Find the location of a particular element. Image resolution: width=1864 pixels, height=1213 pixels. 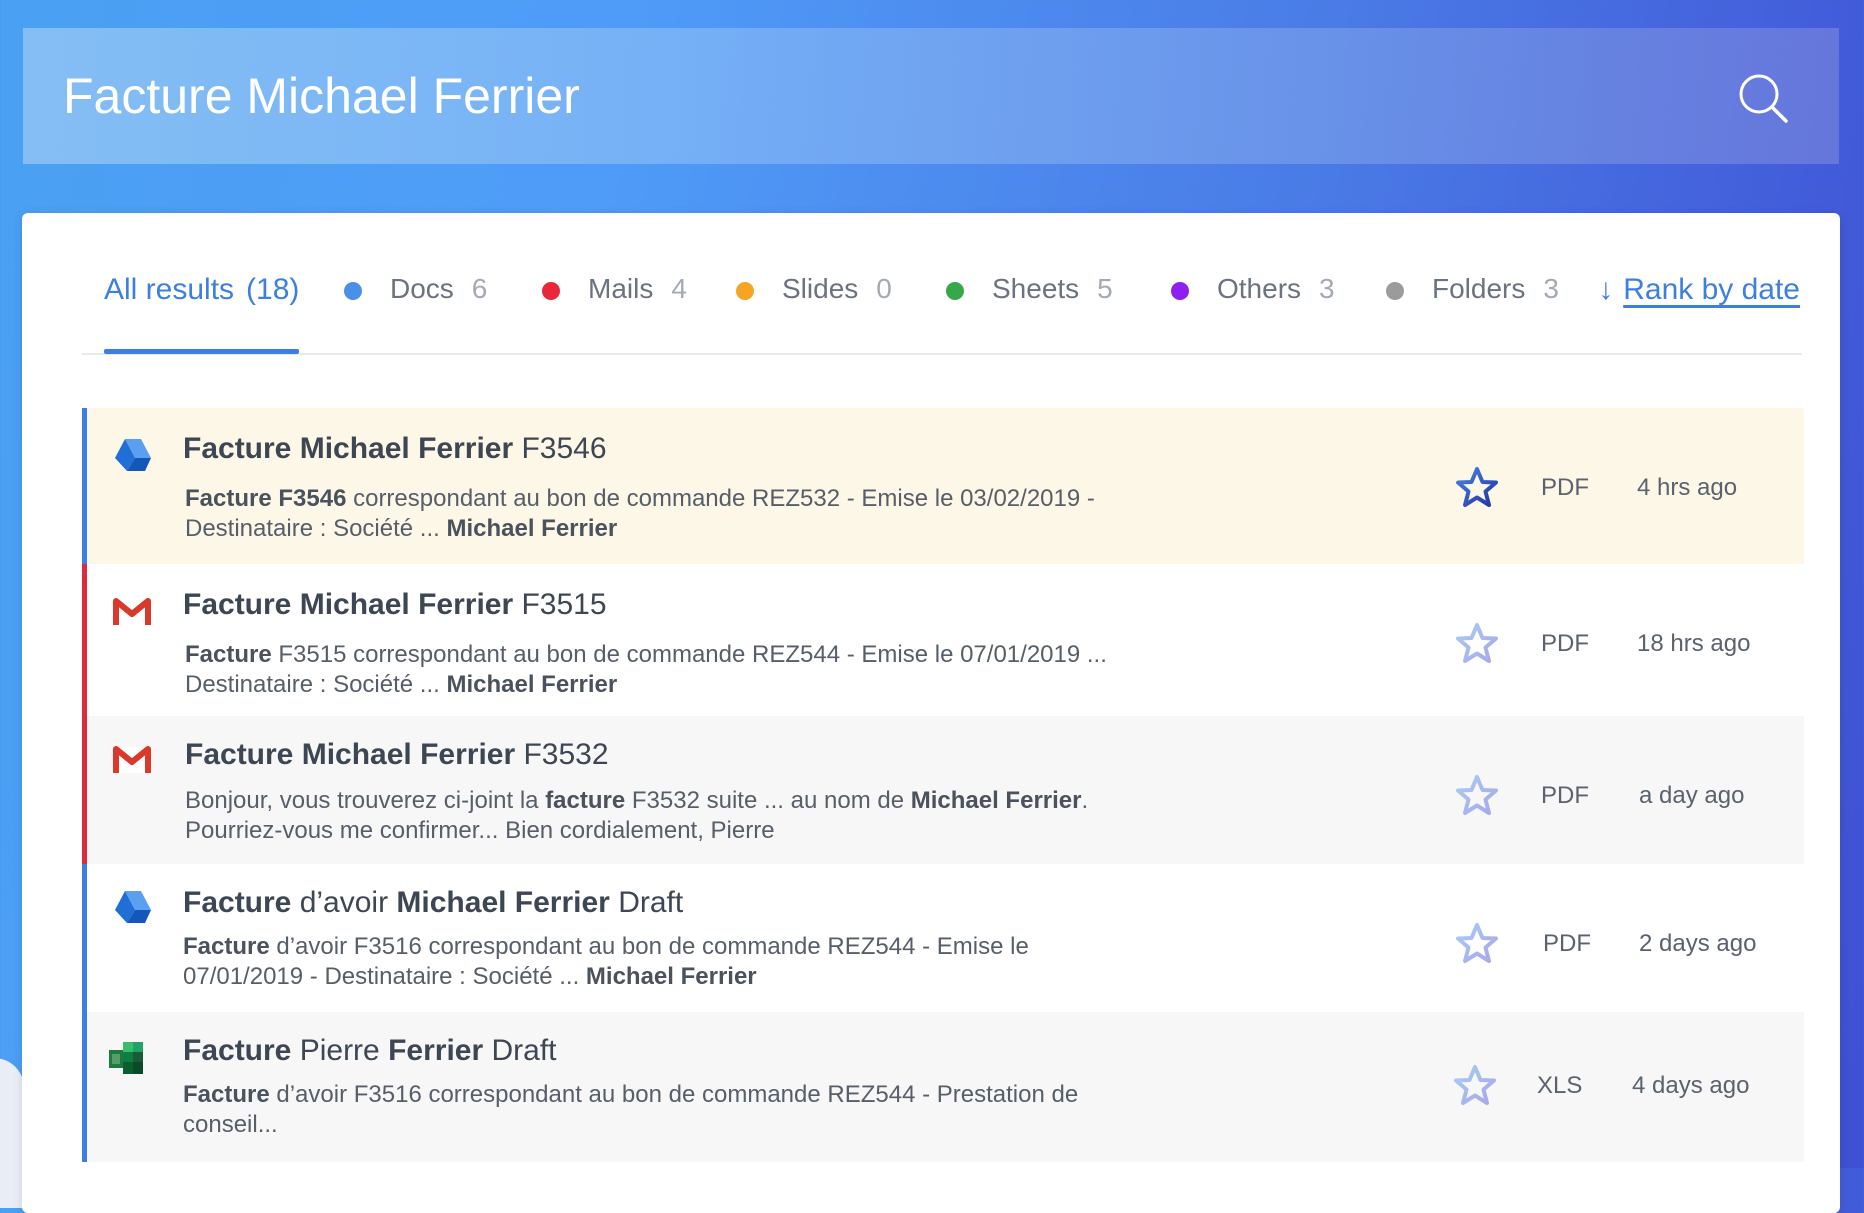

file-type: XLS is located at coordinates (1560, 1085).